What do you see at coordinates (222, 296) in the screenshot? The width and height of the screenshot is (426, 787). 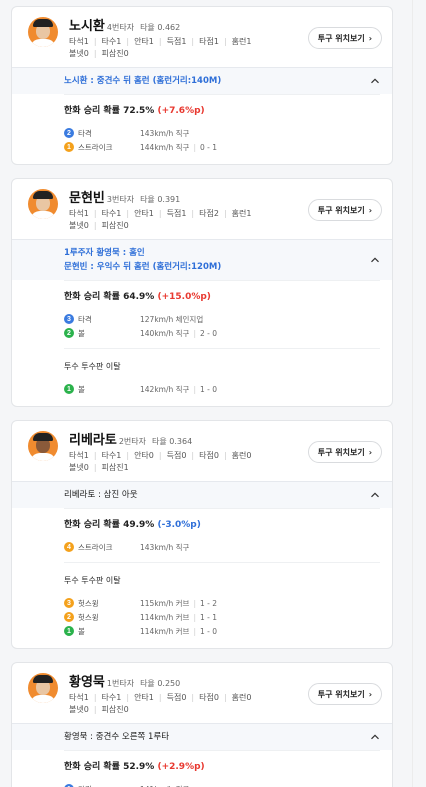 I see `win-probability: 한화 승리 확률 64.9% (+15.0%p)` at bounding box center [222, 296].